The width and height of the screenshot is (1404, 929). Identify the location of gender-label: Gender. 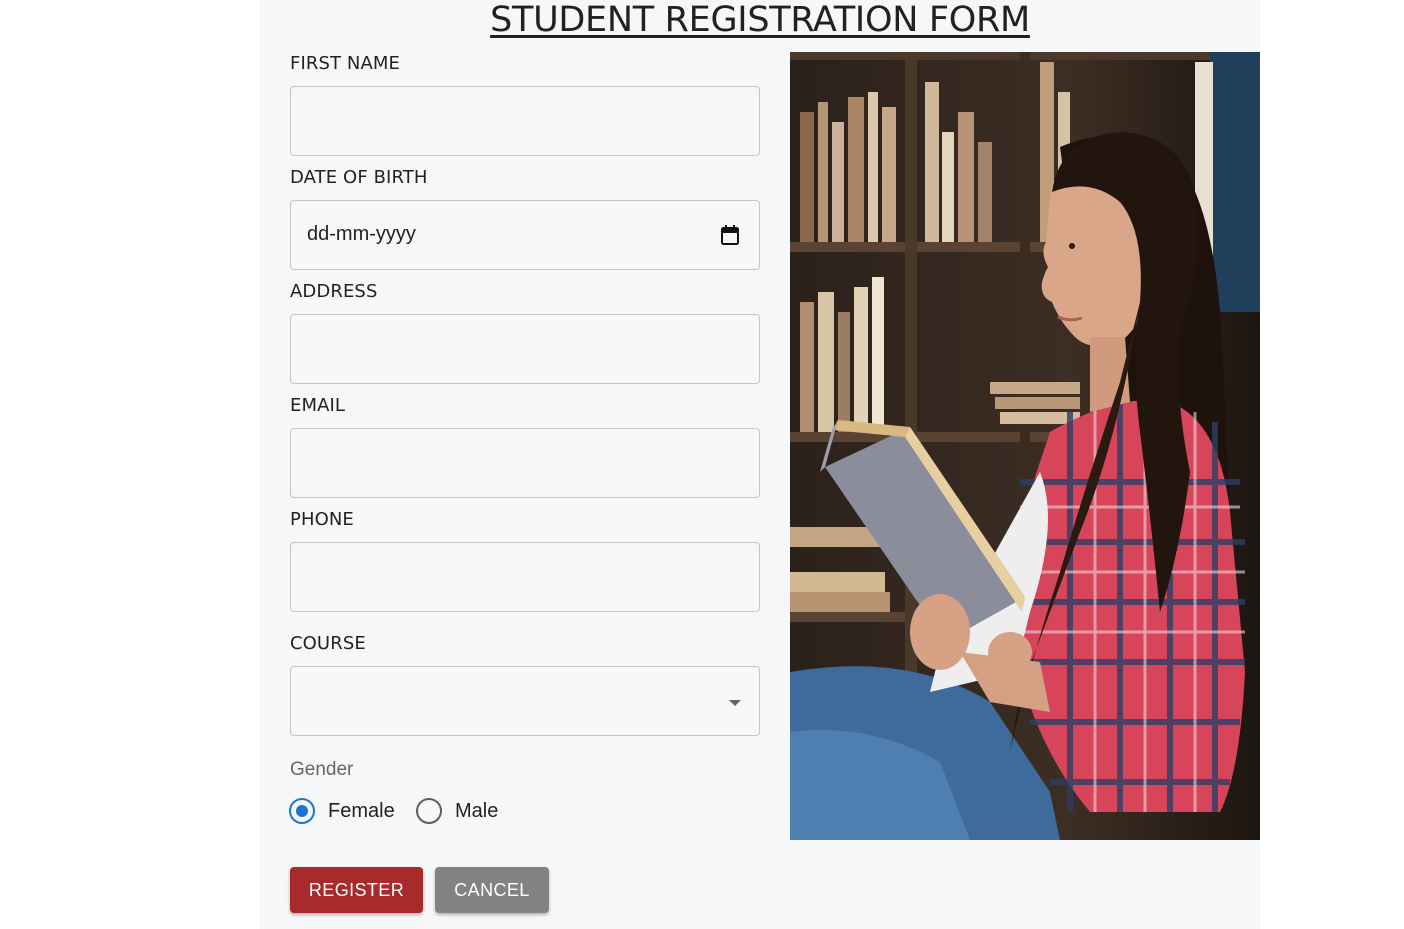
(322, 769).